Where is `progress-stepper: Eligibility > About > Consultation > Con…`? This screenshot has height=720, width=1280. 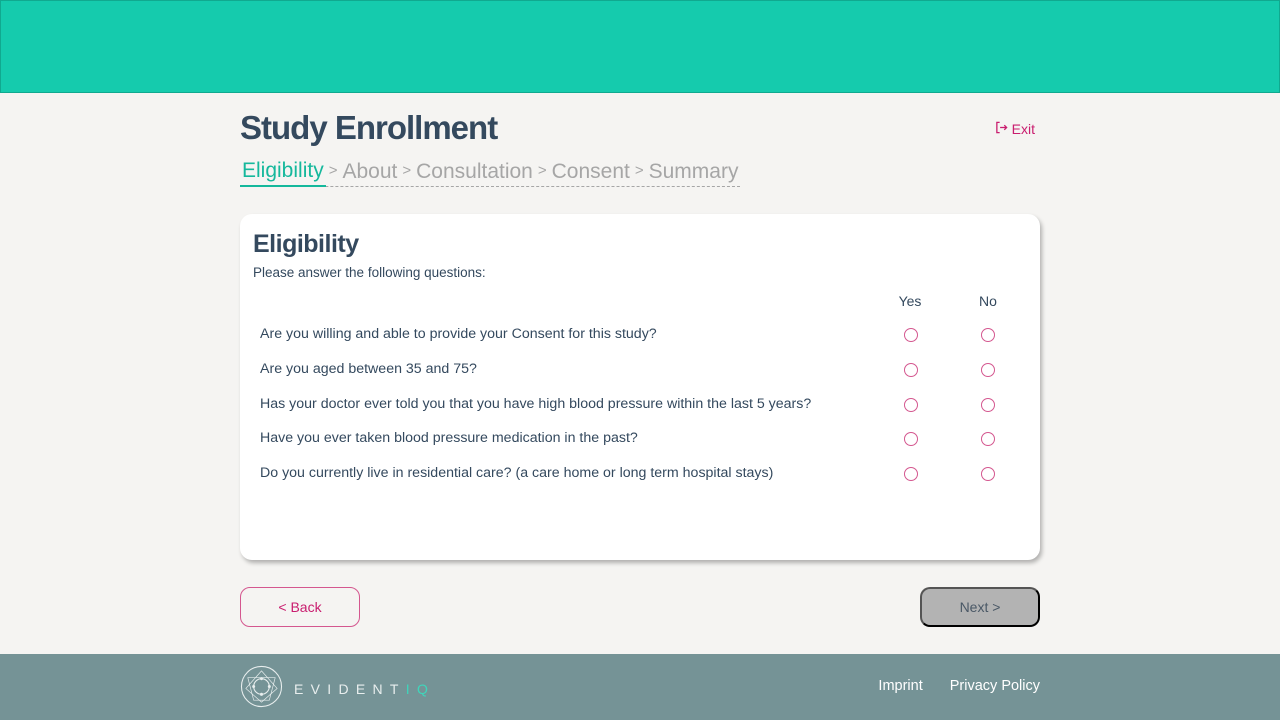
progress-stepper: Eligibility > About > Consultation > Con… is located at coordinates (490, 173).